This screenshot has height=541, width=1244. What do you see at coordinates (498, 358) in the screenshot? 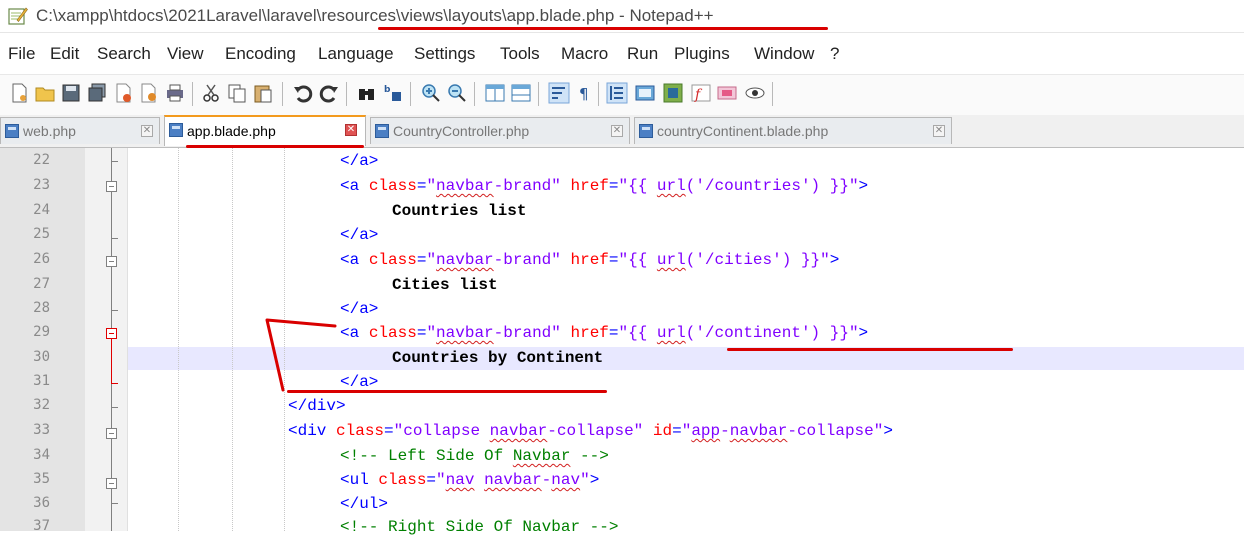
I see `code-text: Countries by Continent` at bounding box center [498, 358].